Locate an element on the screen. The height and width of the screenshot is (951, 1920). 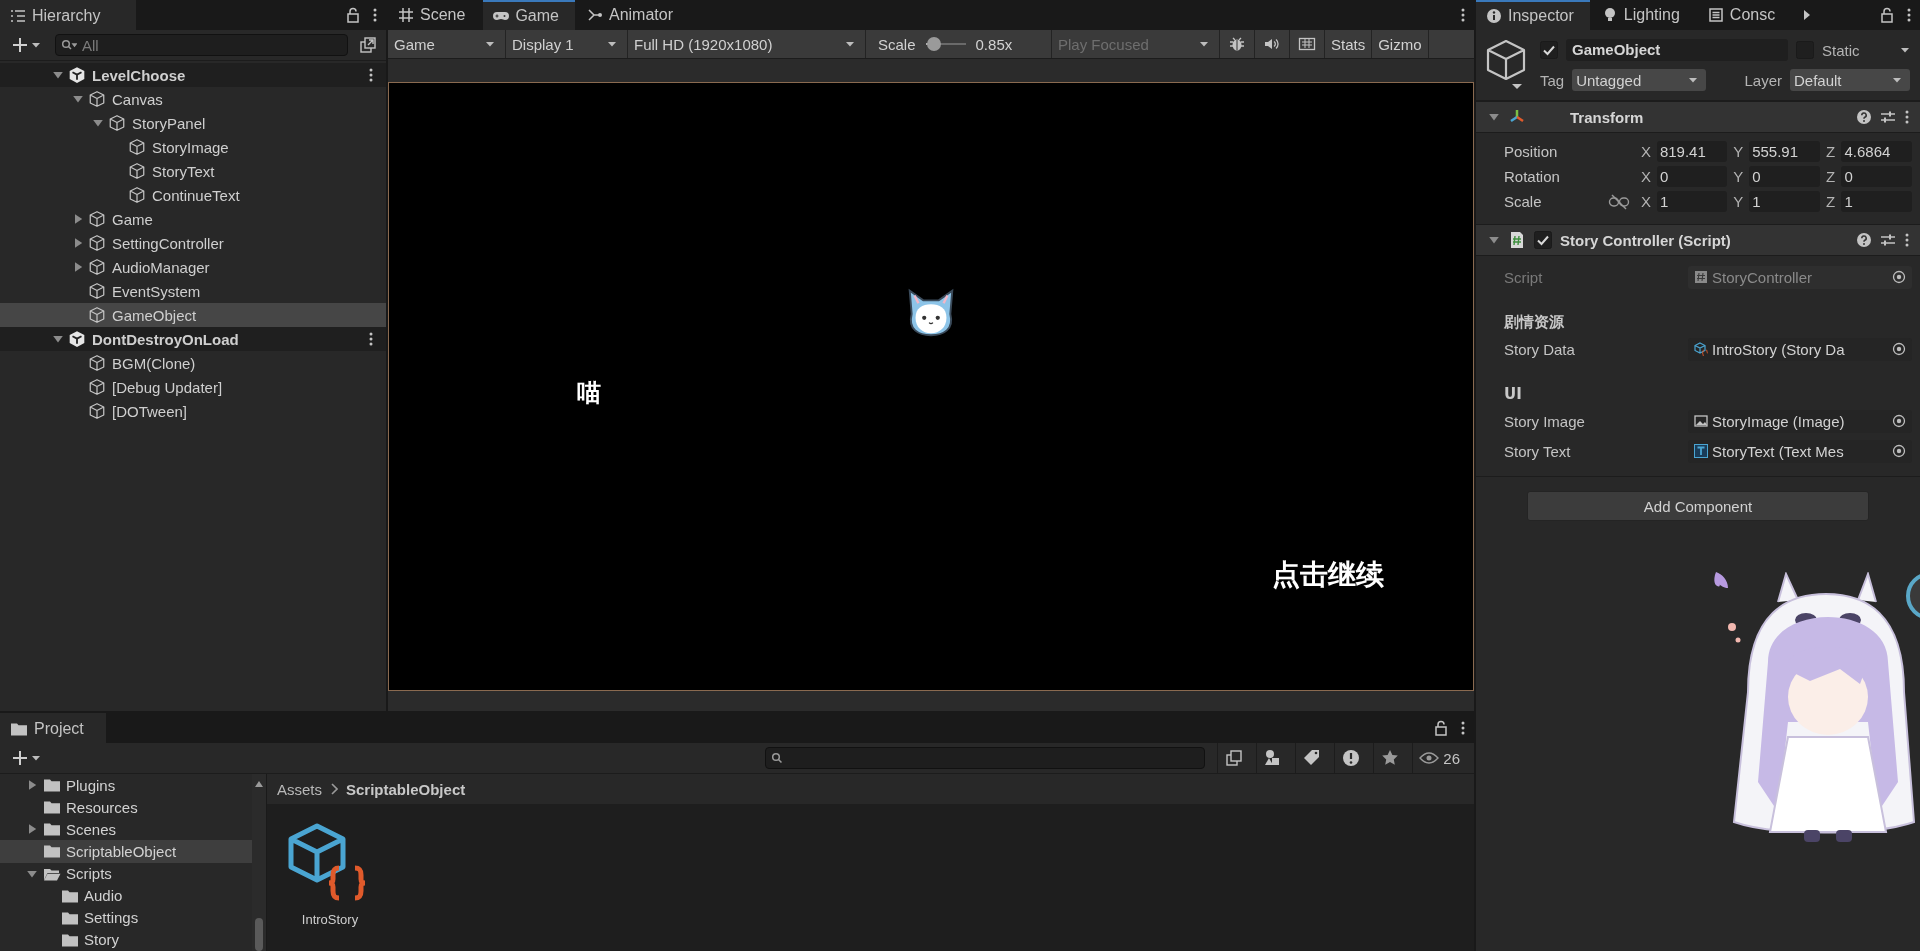
search-field: All is located at coordinates (201, 45).